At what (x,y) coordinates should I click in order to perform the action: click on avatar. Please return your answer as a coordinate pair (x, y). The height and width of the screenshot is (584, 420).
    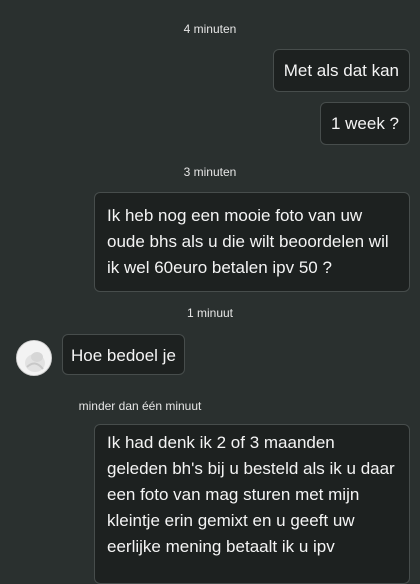
    Looking at the image, I should click on (34, 358).